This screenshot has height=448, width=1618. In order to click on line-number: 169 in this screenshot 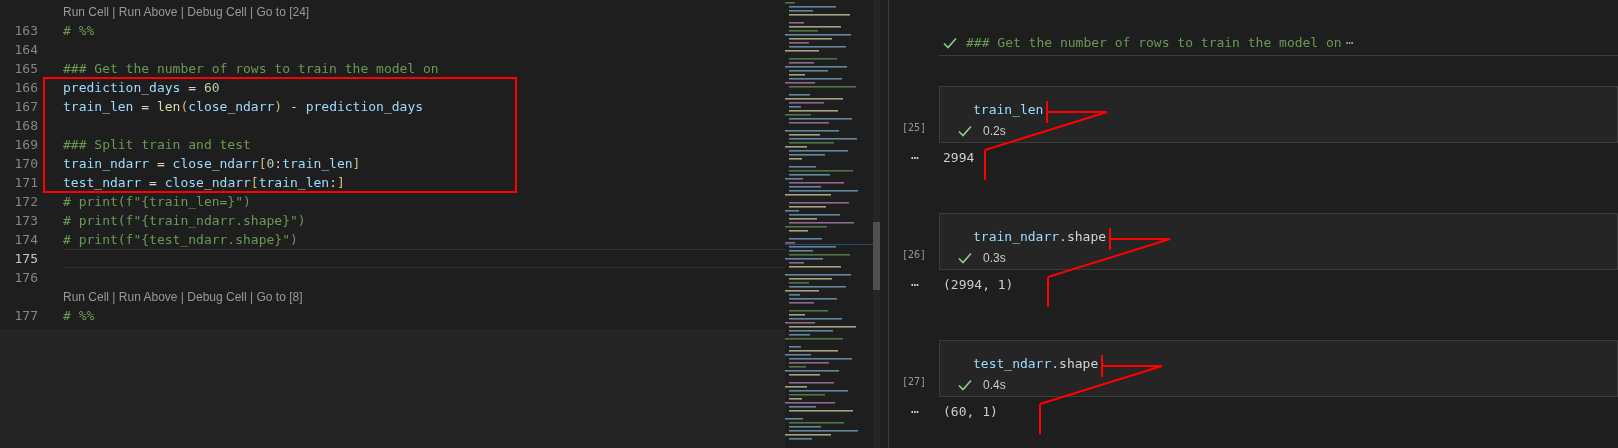, I will do `click(26, 144)`.